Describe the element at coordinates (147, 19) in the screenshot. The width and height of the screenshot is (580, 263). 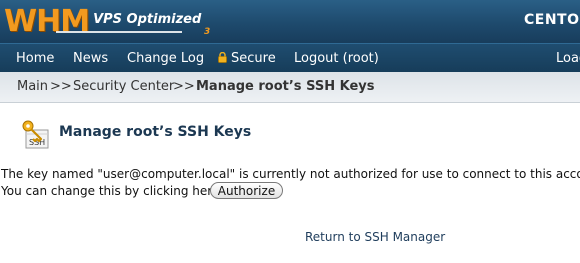
I see `logo-subtitle-text: VPS Optimized` at that location.